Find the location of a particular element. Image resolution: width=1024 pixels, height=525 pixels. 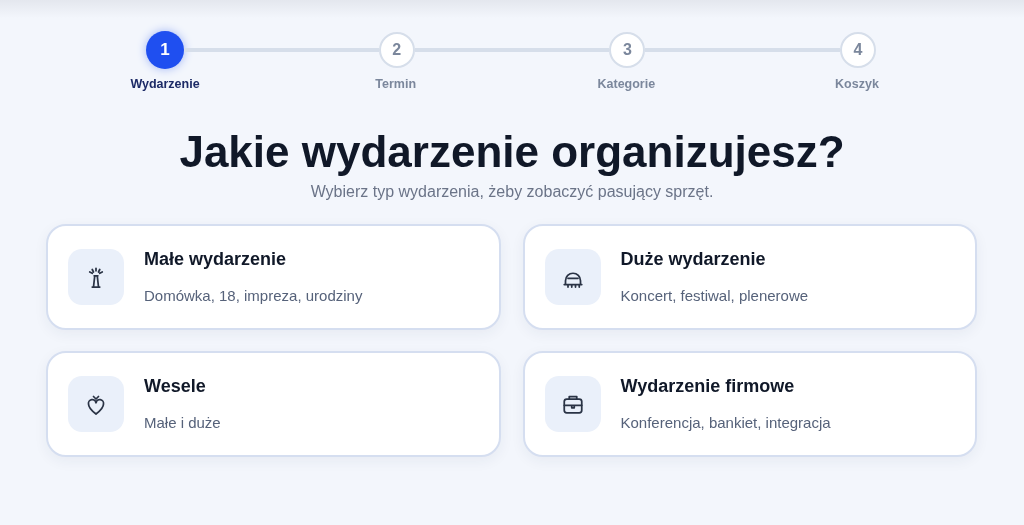

card-title: Wydarzenie firmowe is located at coordinates (708, 386).